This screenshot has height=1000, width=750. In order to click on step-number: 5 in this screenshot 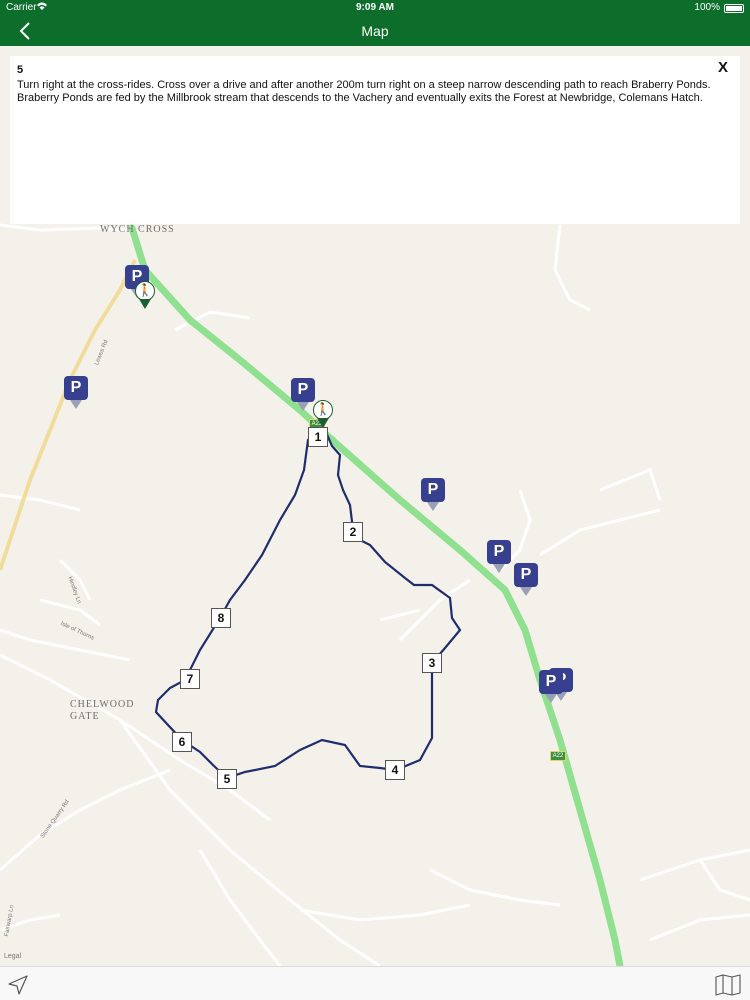, I will do `click(20, 70)`.